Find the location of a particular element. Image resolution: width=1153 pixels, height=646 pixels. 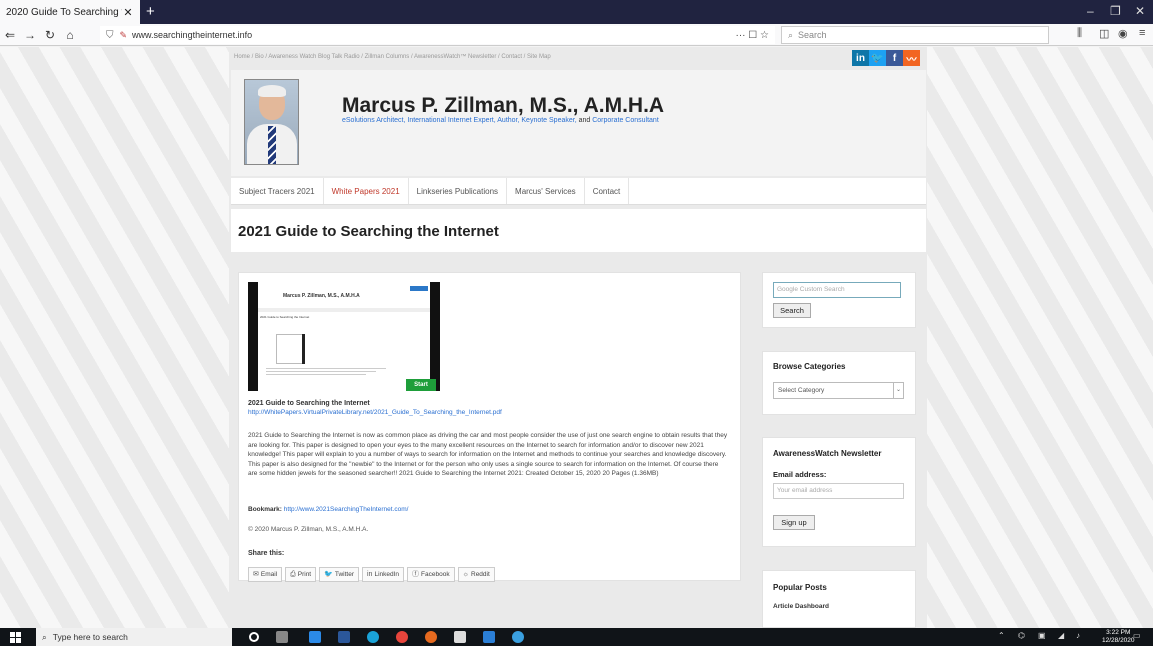

url-text: www.searchingtheinternet.info is located at coordinates (192, 35).